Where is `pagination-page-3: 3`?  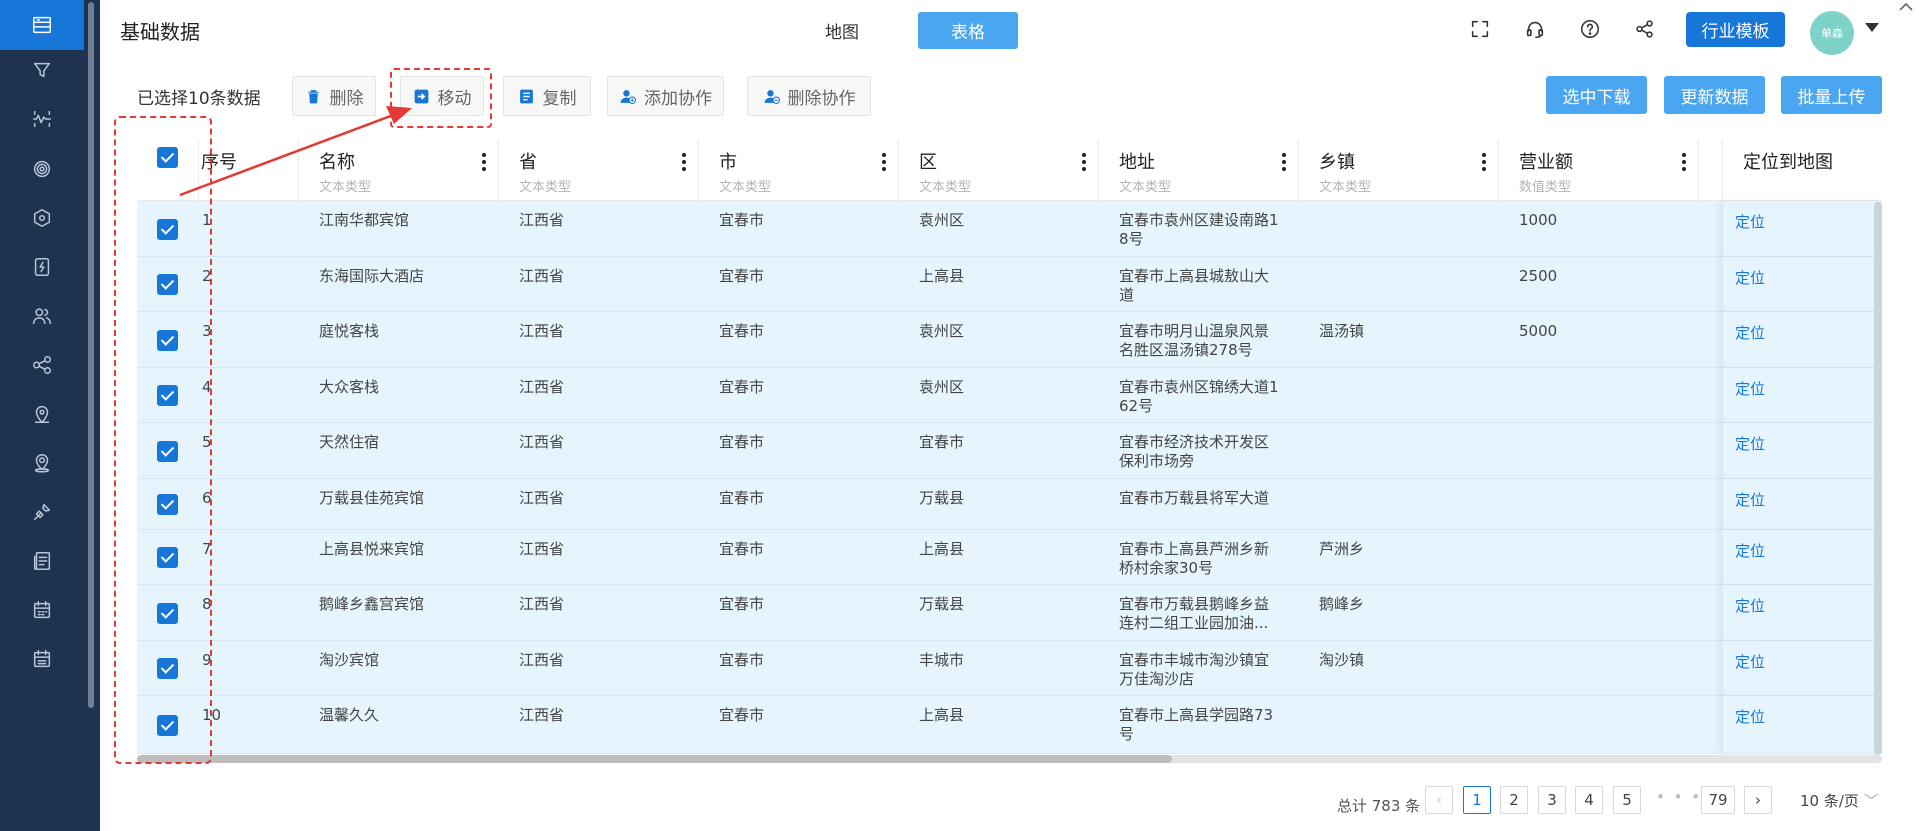
pagination-page-3: 3 is located at coordinates (1552, 800).